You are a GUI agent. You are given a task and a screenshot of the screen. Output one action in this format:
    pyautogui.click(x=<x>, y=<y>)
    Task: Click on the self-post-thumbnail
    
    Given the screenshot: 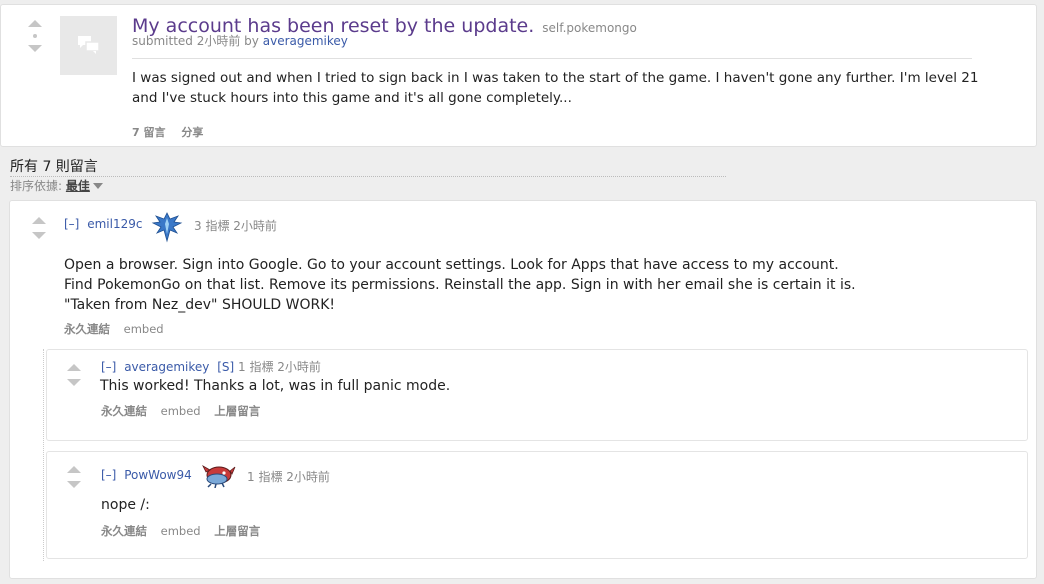 What is the action you would take?
    pyautogui.click(x=88, y=45)
    